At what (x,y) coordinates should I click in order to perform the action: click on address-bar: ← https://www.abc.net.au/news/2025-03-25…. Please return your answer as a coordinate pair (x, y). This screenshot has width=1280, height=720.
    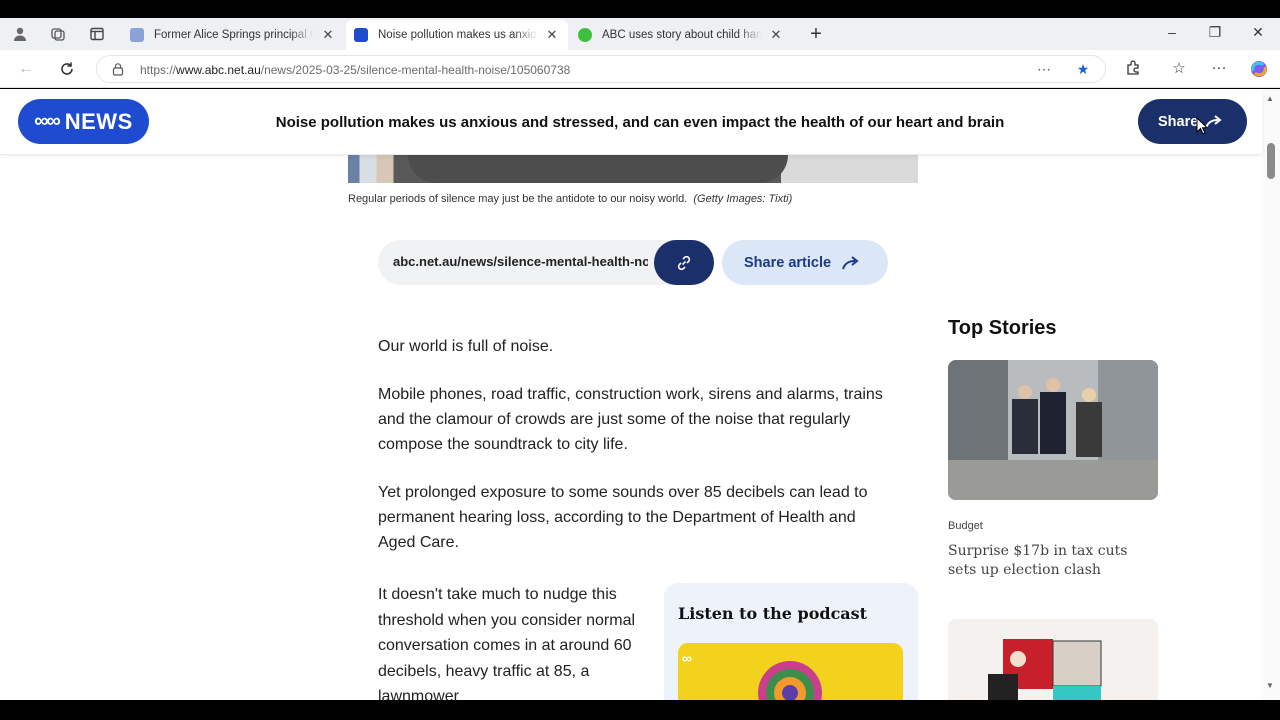
    Looking at the image, I should click on (640, 69).